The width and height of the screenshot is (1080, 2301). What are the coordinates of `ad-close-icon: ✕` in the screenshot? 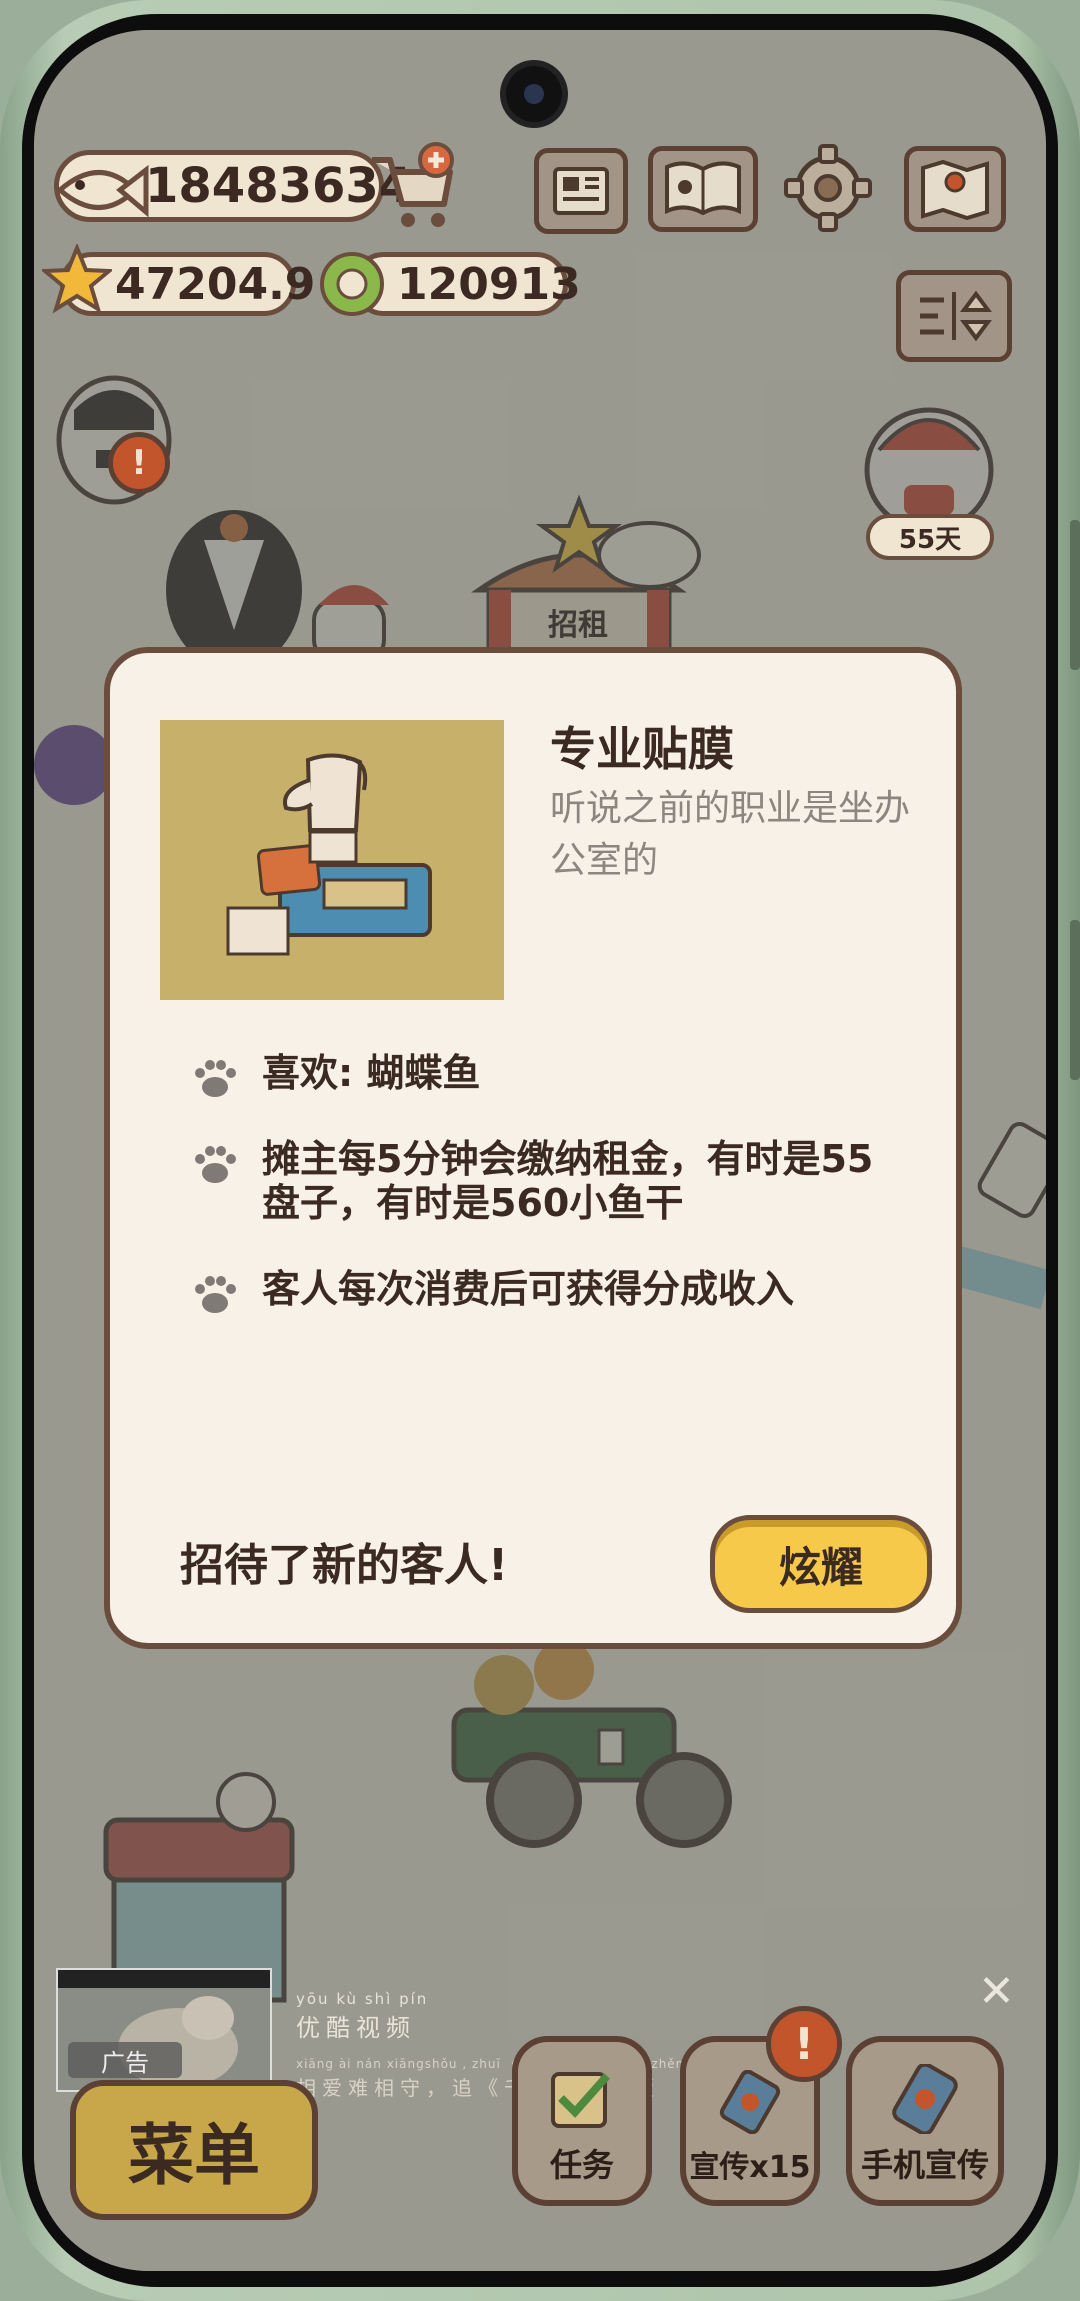 It's located at (996, 1991).